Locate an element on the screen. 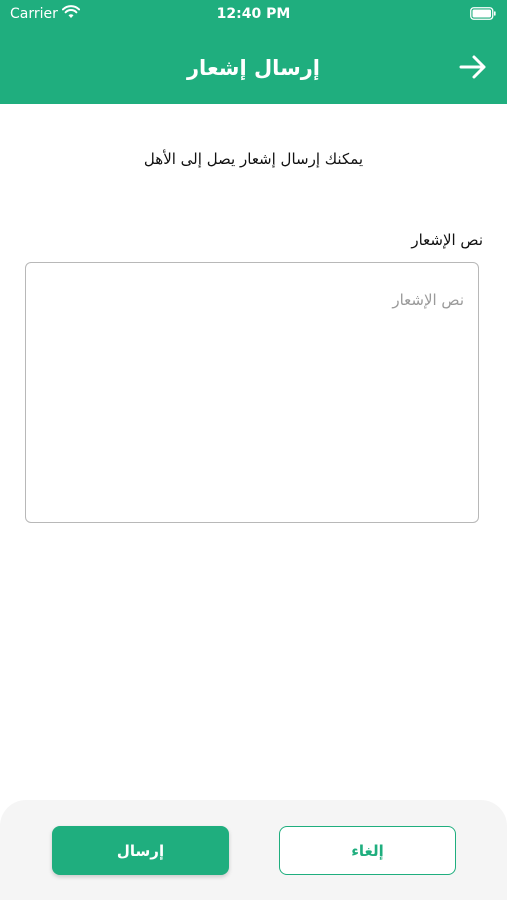  notification-text-label: نص الإشعار is located at coordinates (447, 240).